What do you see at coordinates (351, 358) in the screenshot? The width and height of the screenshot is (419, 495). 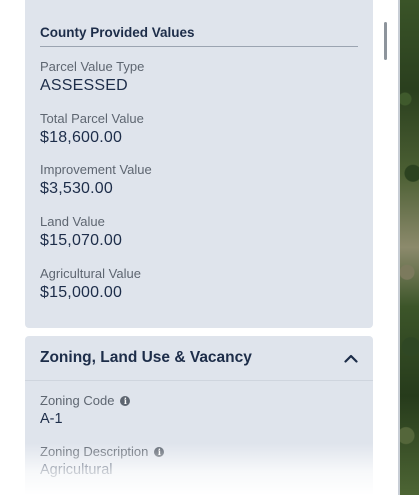 I see `chevron-up-icon` at bounding box center [351, 358].